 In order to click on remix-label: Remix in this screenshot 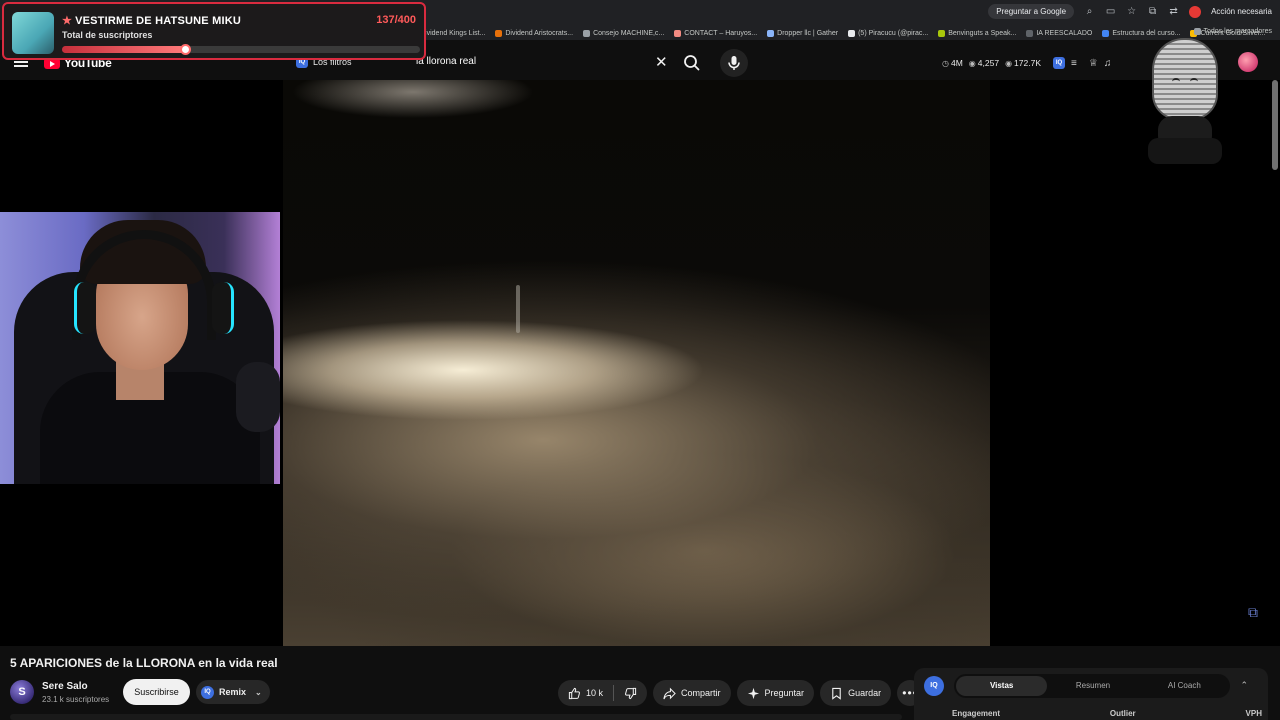, I will do `click(233, 692)`.